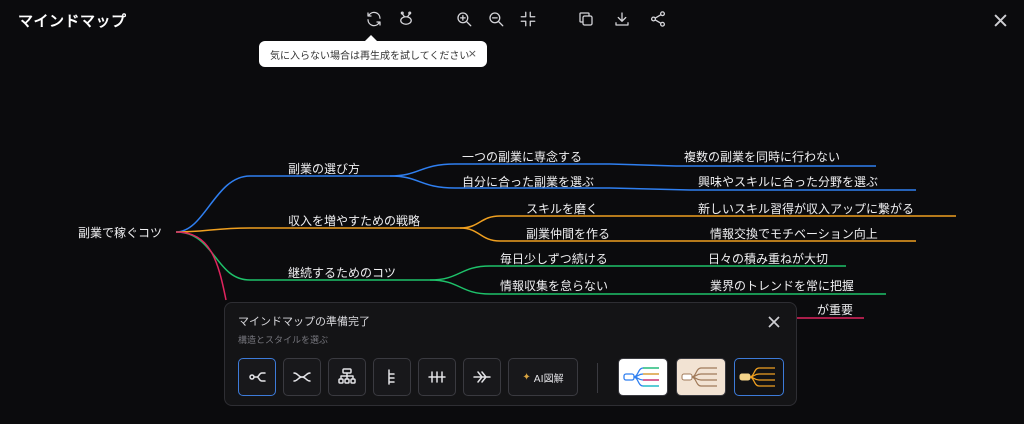 This screenshot has width=1024, height=424. Describe the element at coordinates (701, 377) in the screenshot. I see `beige-style-option` at that location.